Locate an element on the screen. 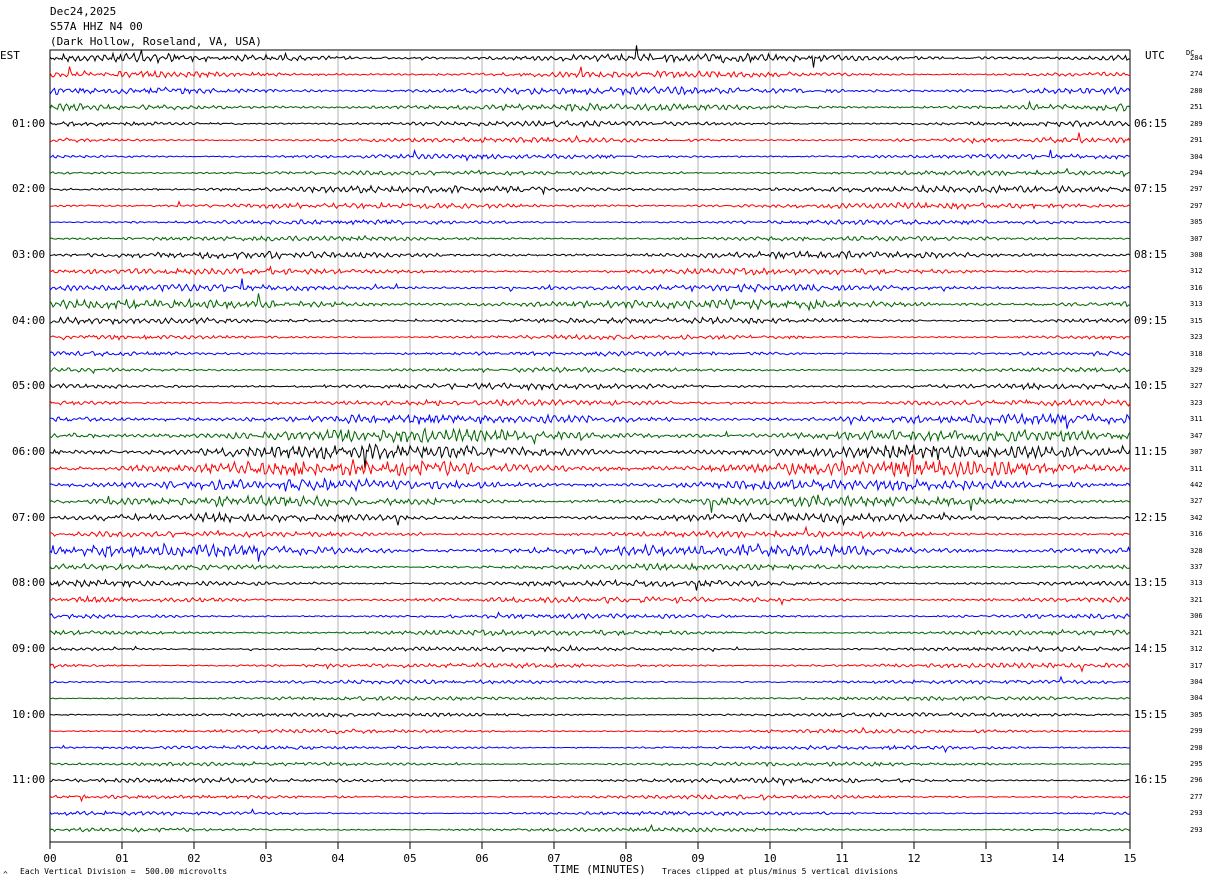 This screenshot has width=1210, height=886. dc-offset-label: 251 is located at coordinates (1196, 107).